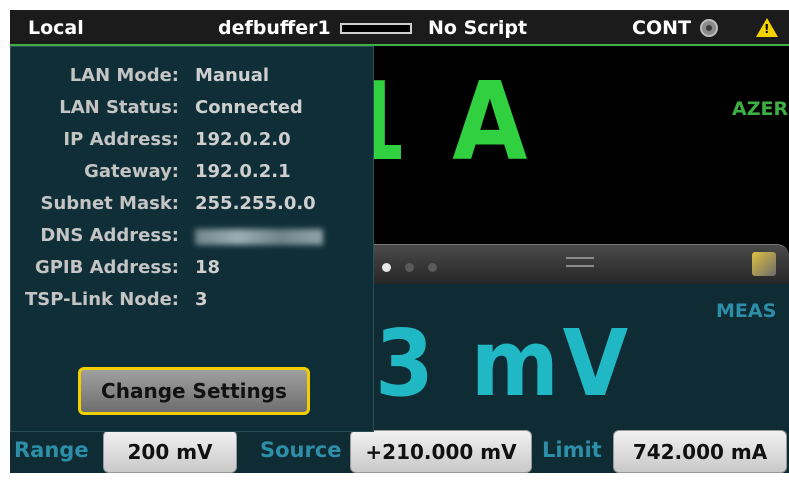  What do you see at coordinates (201, 299) in the screenshot?
I see `info-value: 3` at bounding box center [201, 299].